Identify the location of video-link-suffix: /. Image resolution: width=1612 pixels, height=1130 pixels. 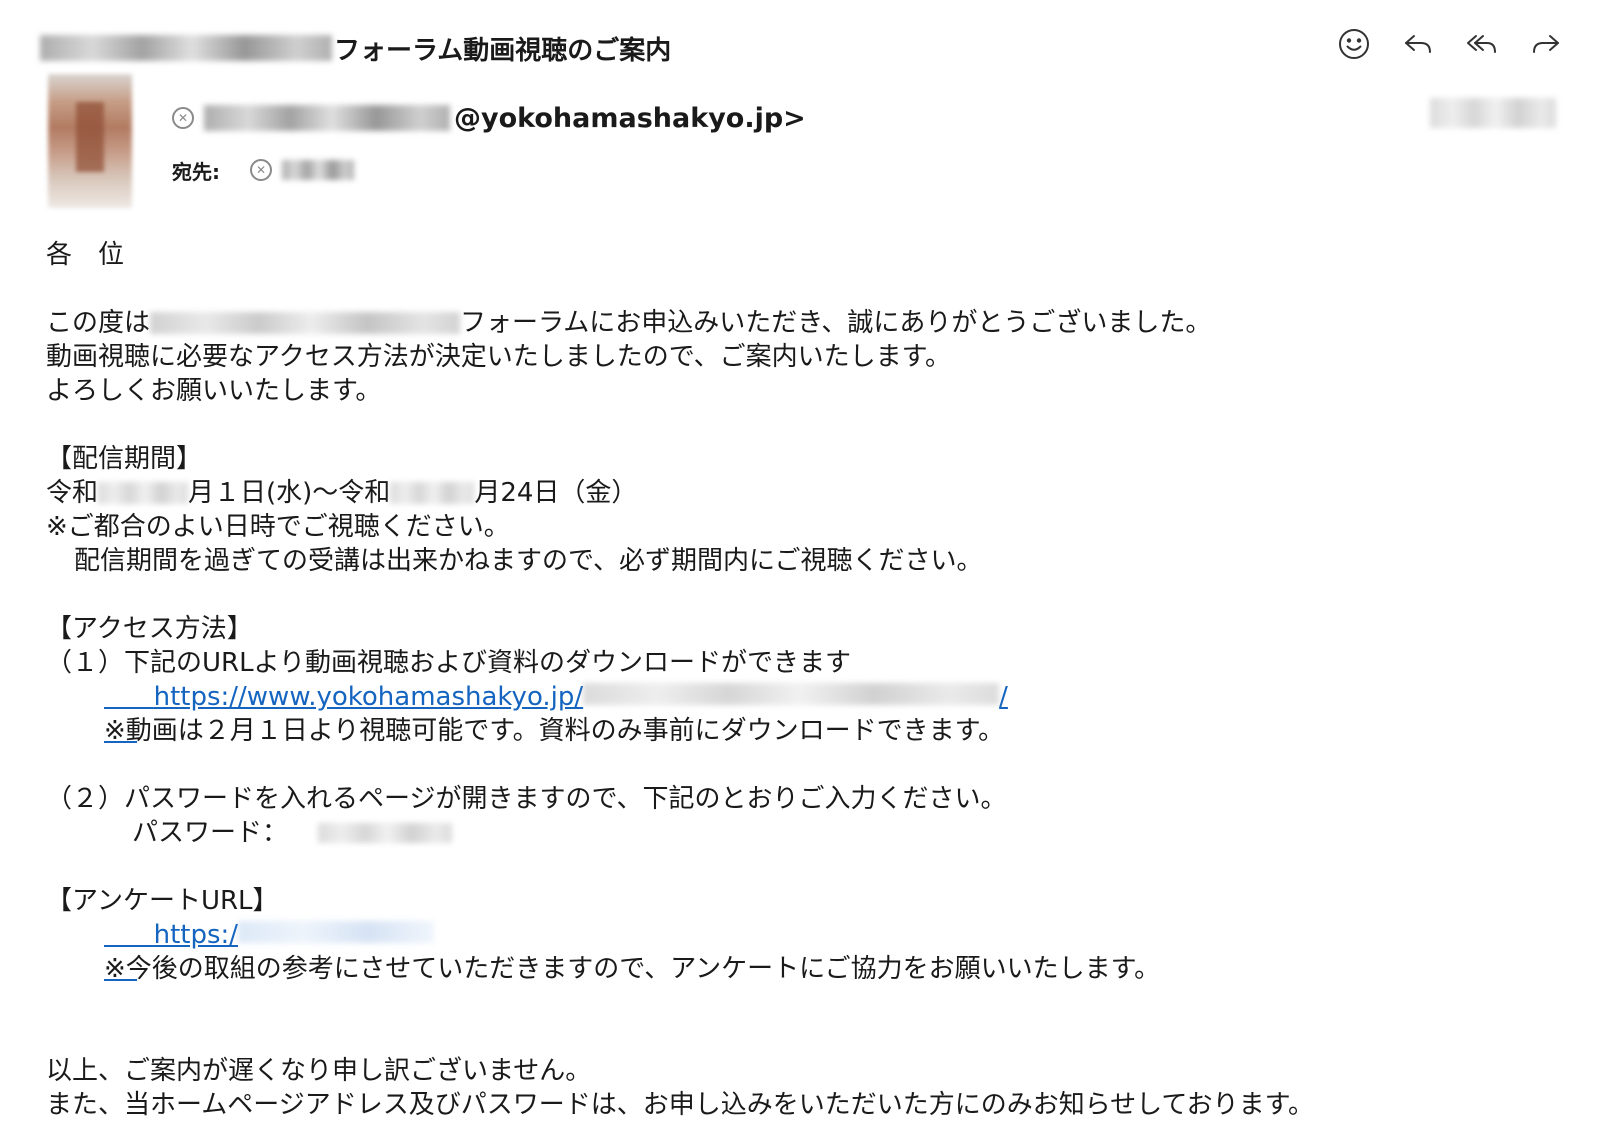
(1003, 697).